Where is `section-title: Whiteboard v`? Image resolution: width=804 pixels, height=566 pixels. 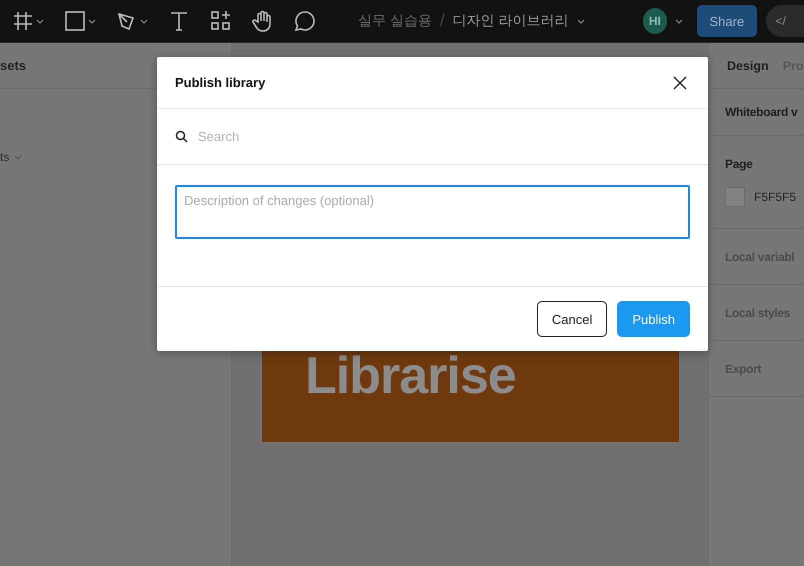 section-title: Whiteboard v is located at coordinates (761, 112).